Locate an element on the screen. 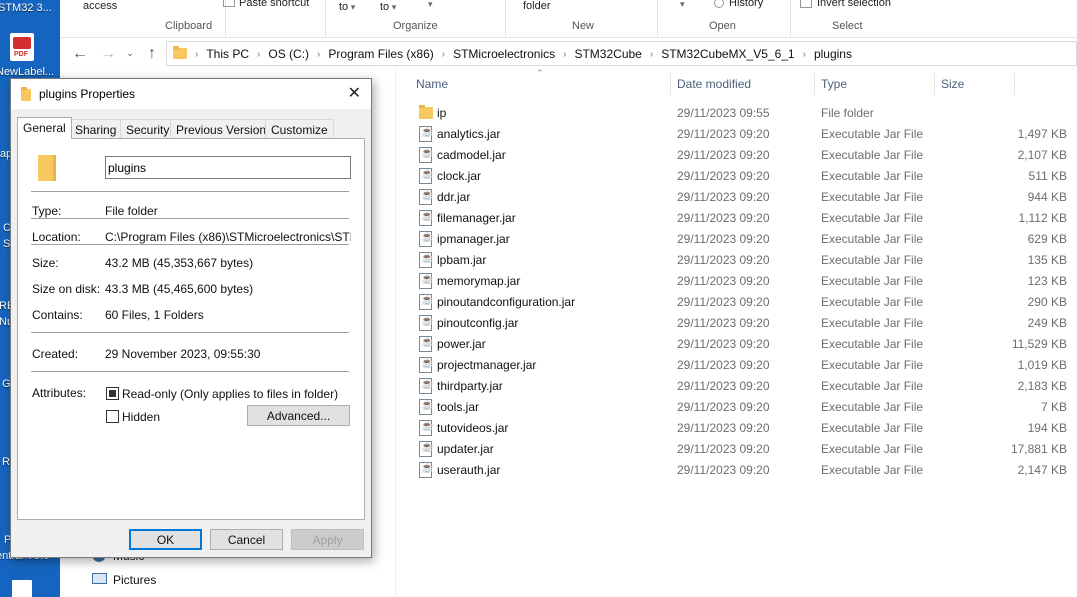 The width and height of the screenshot is (1077, 597). invert-selection-icon is located at coordinates (806, 4).